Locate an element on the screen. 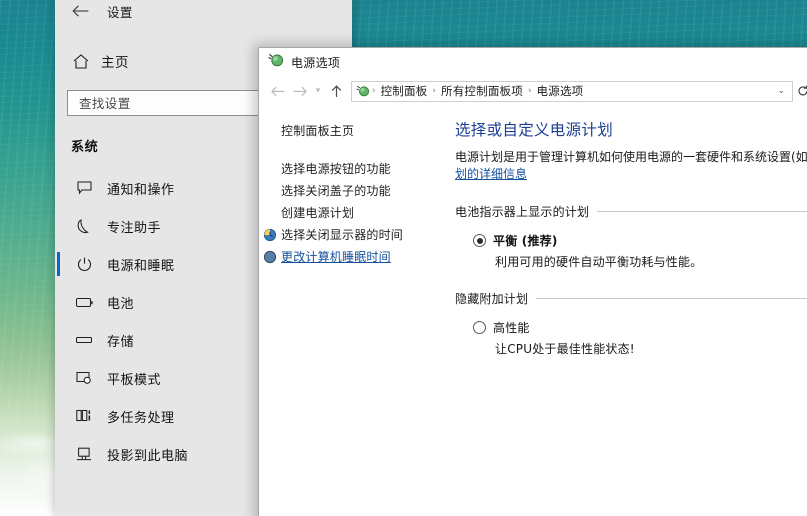 This screenshot has width=807, height=516. task-link-create-power-plan: 创建电源计划 is located at coordinates (362, 213).